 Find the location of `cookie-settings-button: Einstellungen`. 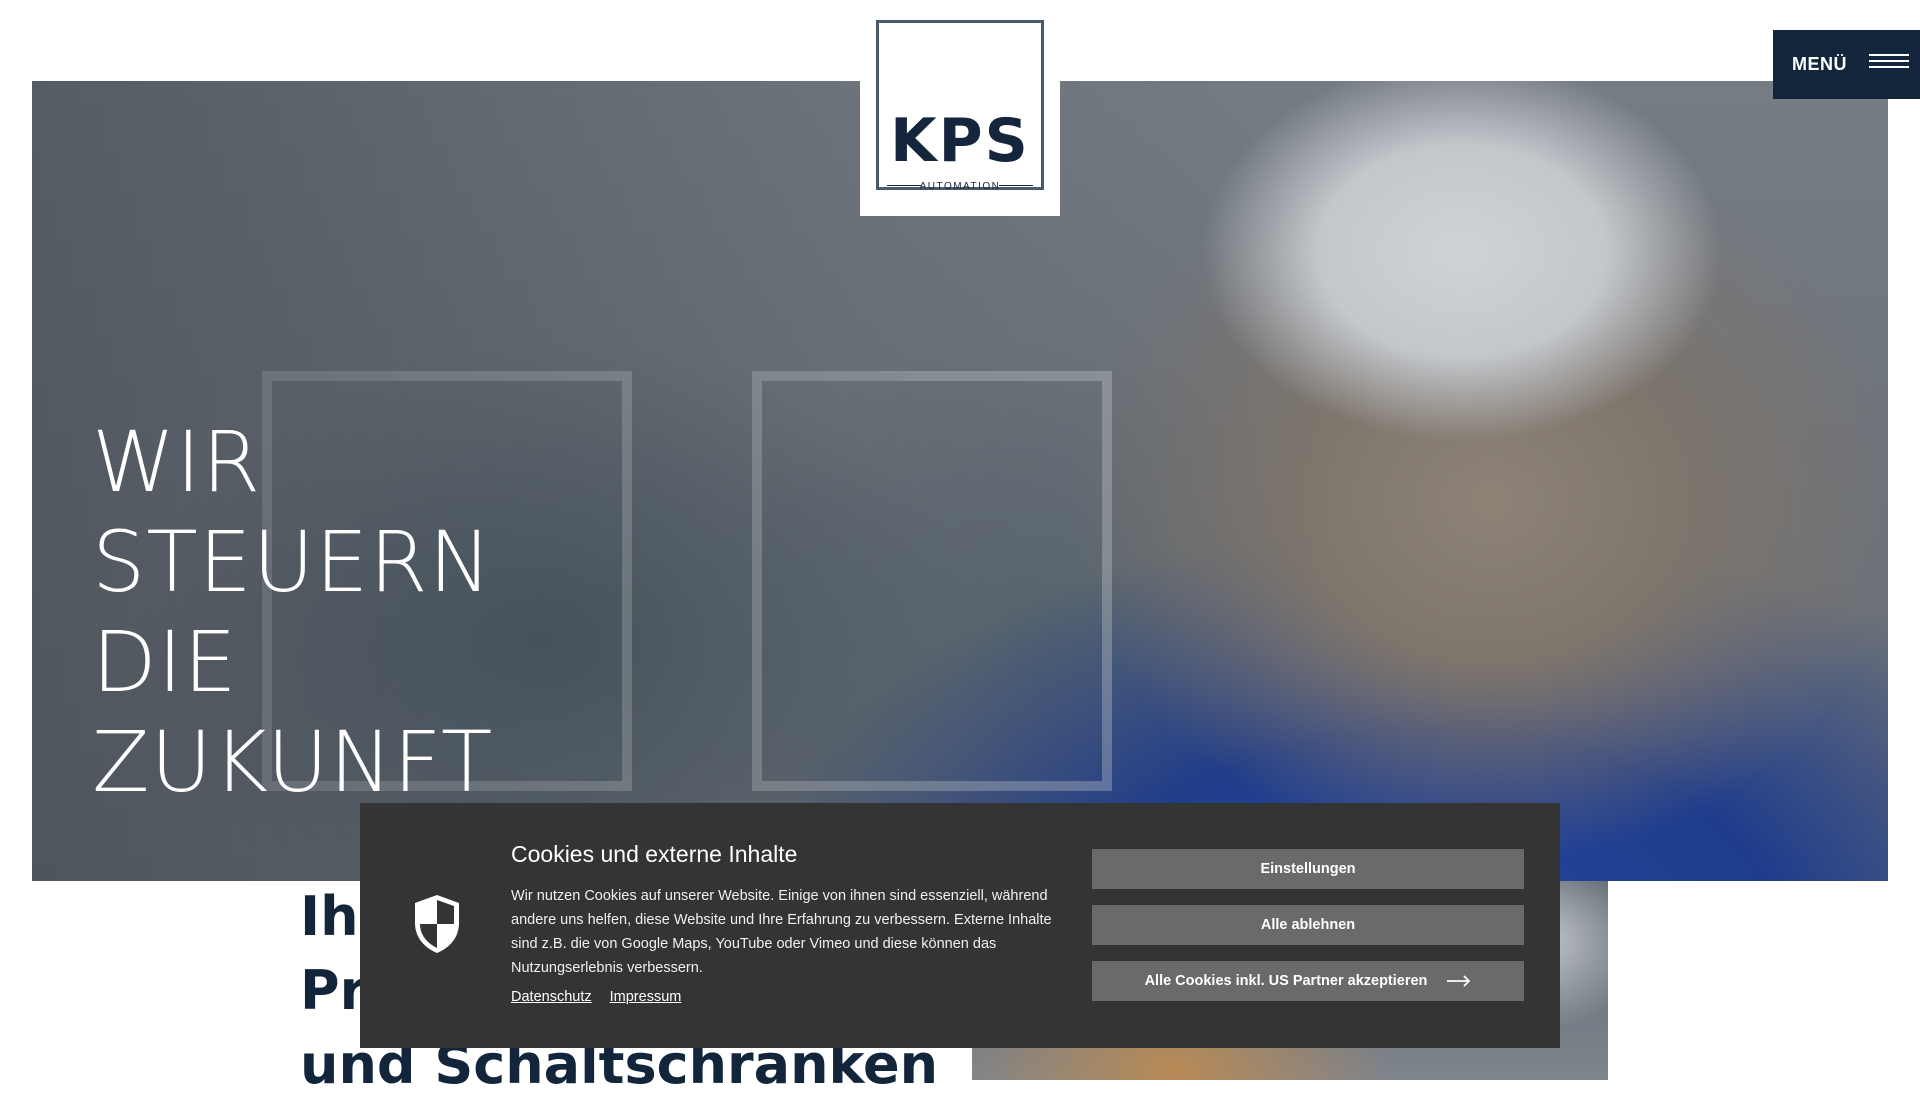

cookie-settings-button: Einstellungen is located at coordinates (1308, 869).